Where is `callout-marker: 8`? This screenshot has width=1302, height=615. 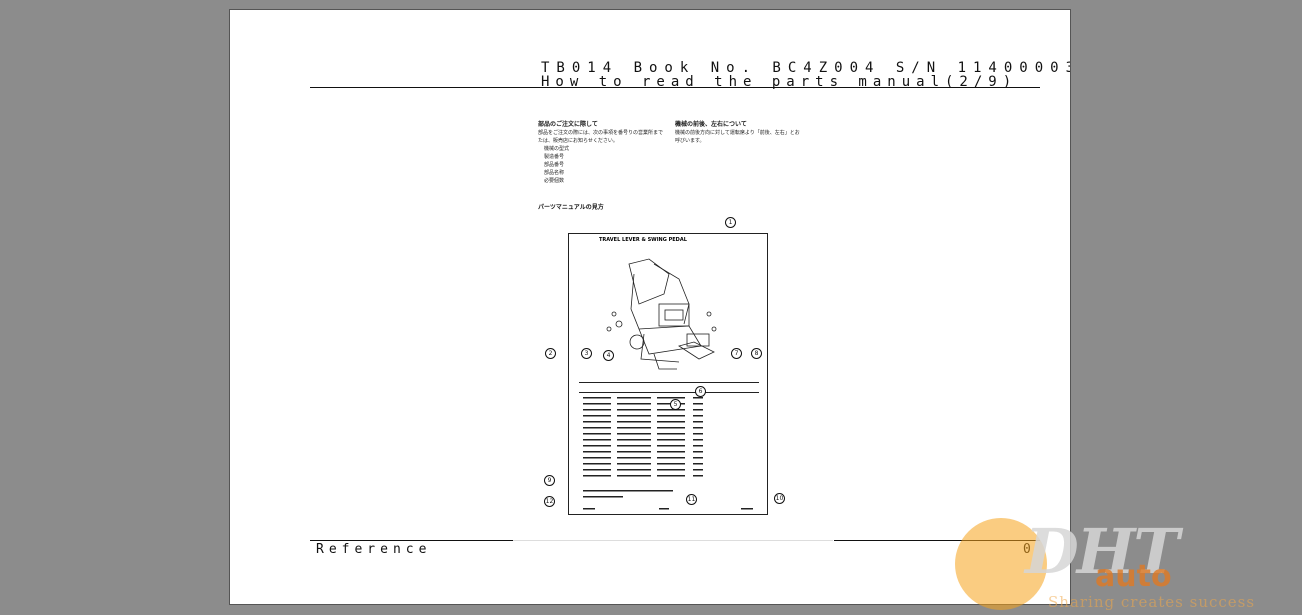 callout-marker: 8 is located at coordinates (756, 353).